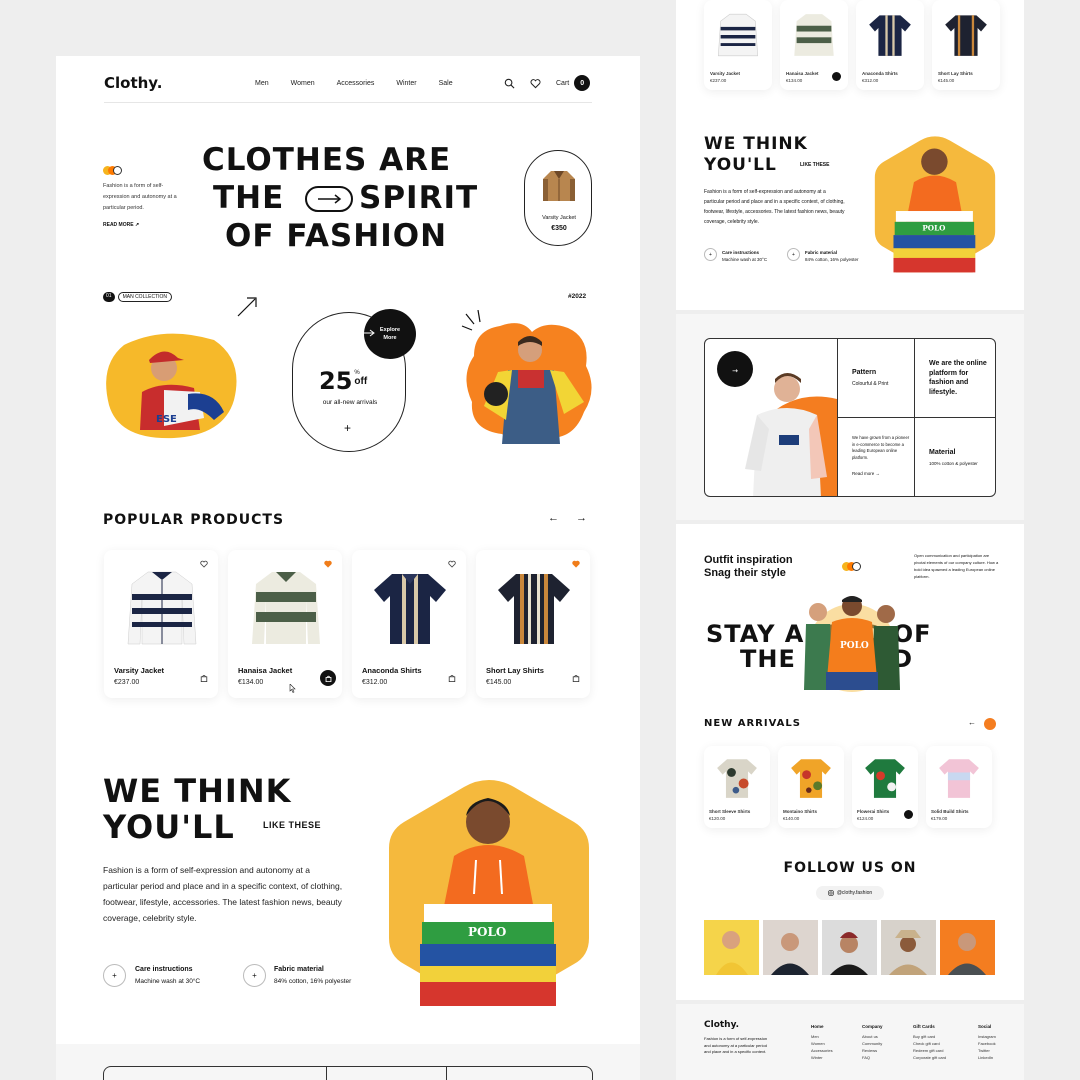  What do you see at coordinates (121, 225) in the screenshot?
I see `read-more-link: READ MORE ↗` at bounding box center [121, 225].